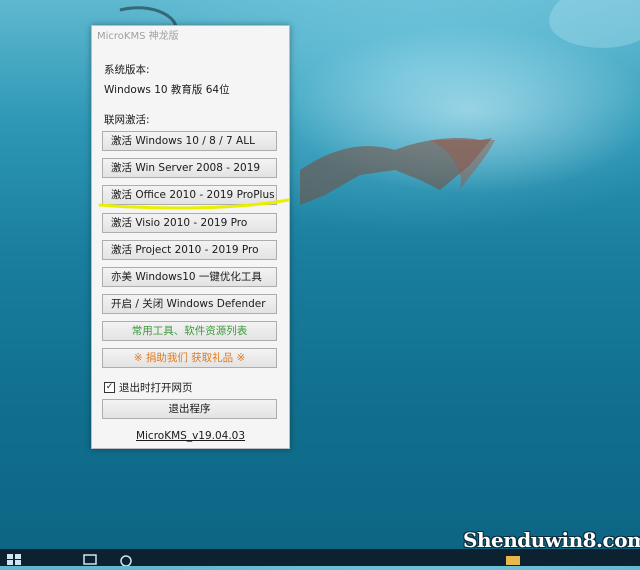 This screenshot has height=570, width=640. I want to click on activate-windows-button: 激活 Windows 10 / 8 / 7 ALL, so click(189, 141).